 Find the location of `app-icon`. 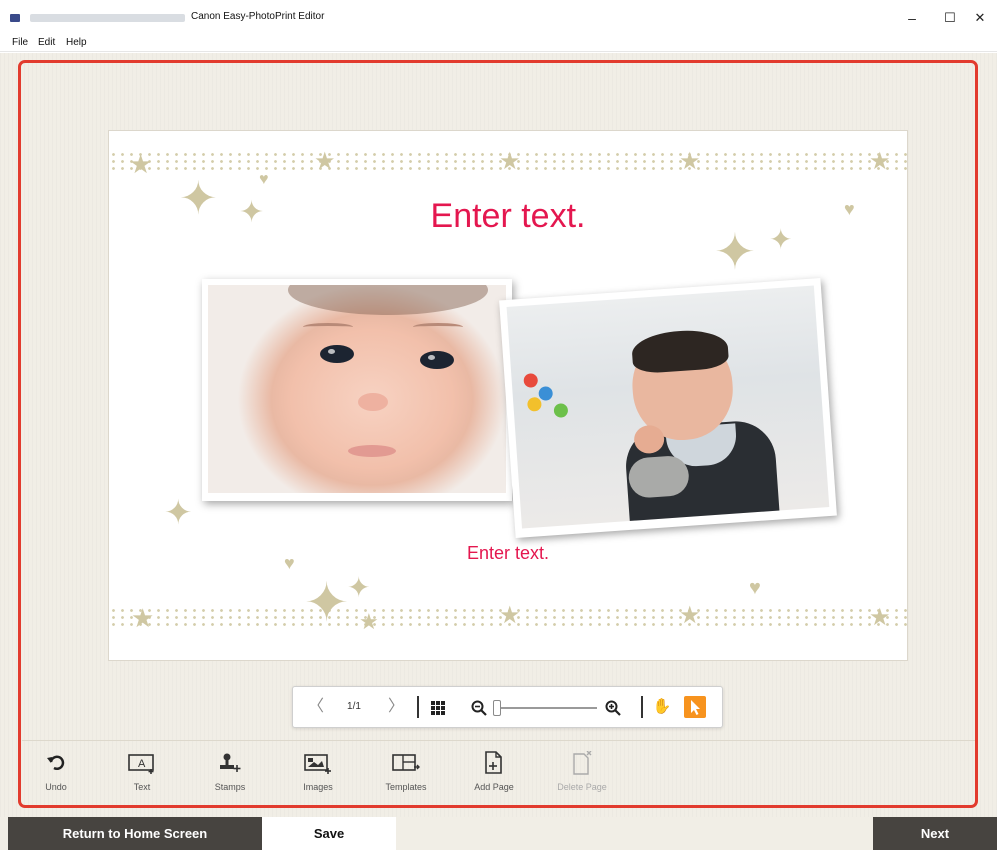

app-icon is located at coordinates (15, 18).